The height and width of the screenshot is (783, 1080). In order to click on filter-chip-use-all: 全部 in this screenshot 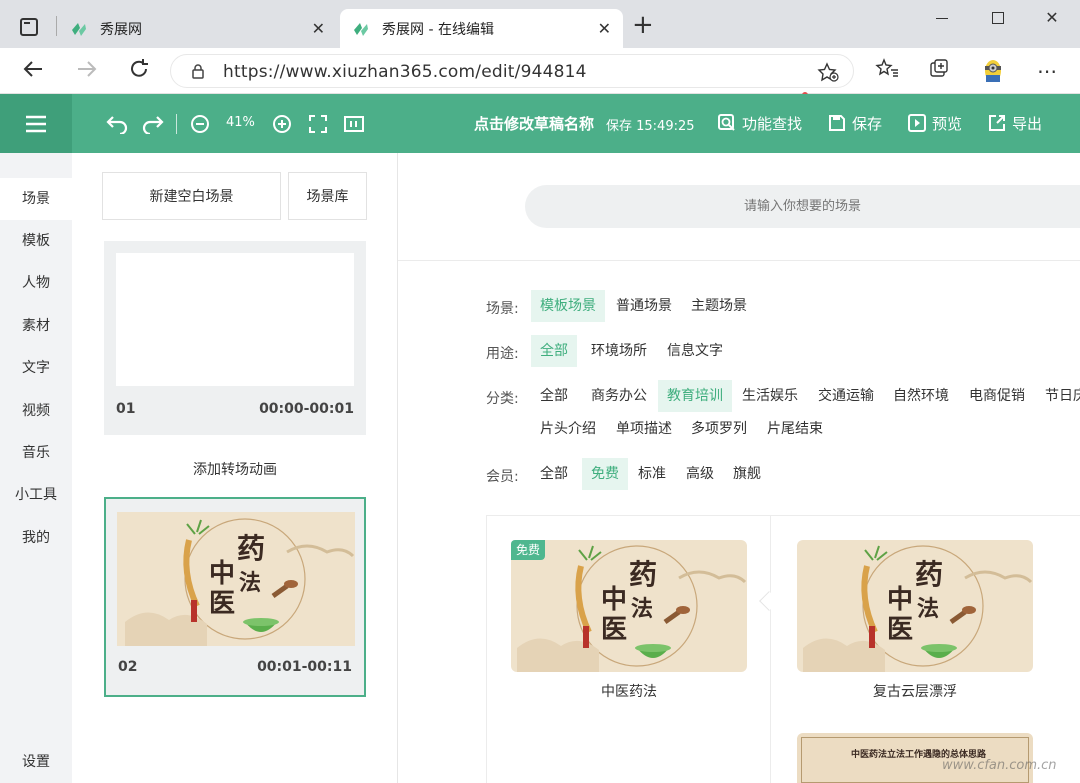, I will do `click(554, 351)`.